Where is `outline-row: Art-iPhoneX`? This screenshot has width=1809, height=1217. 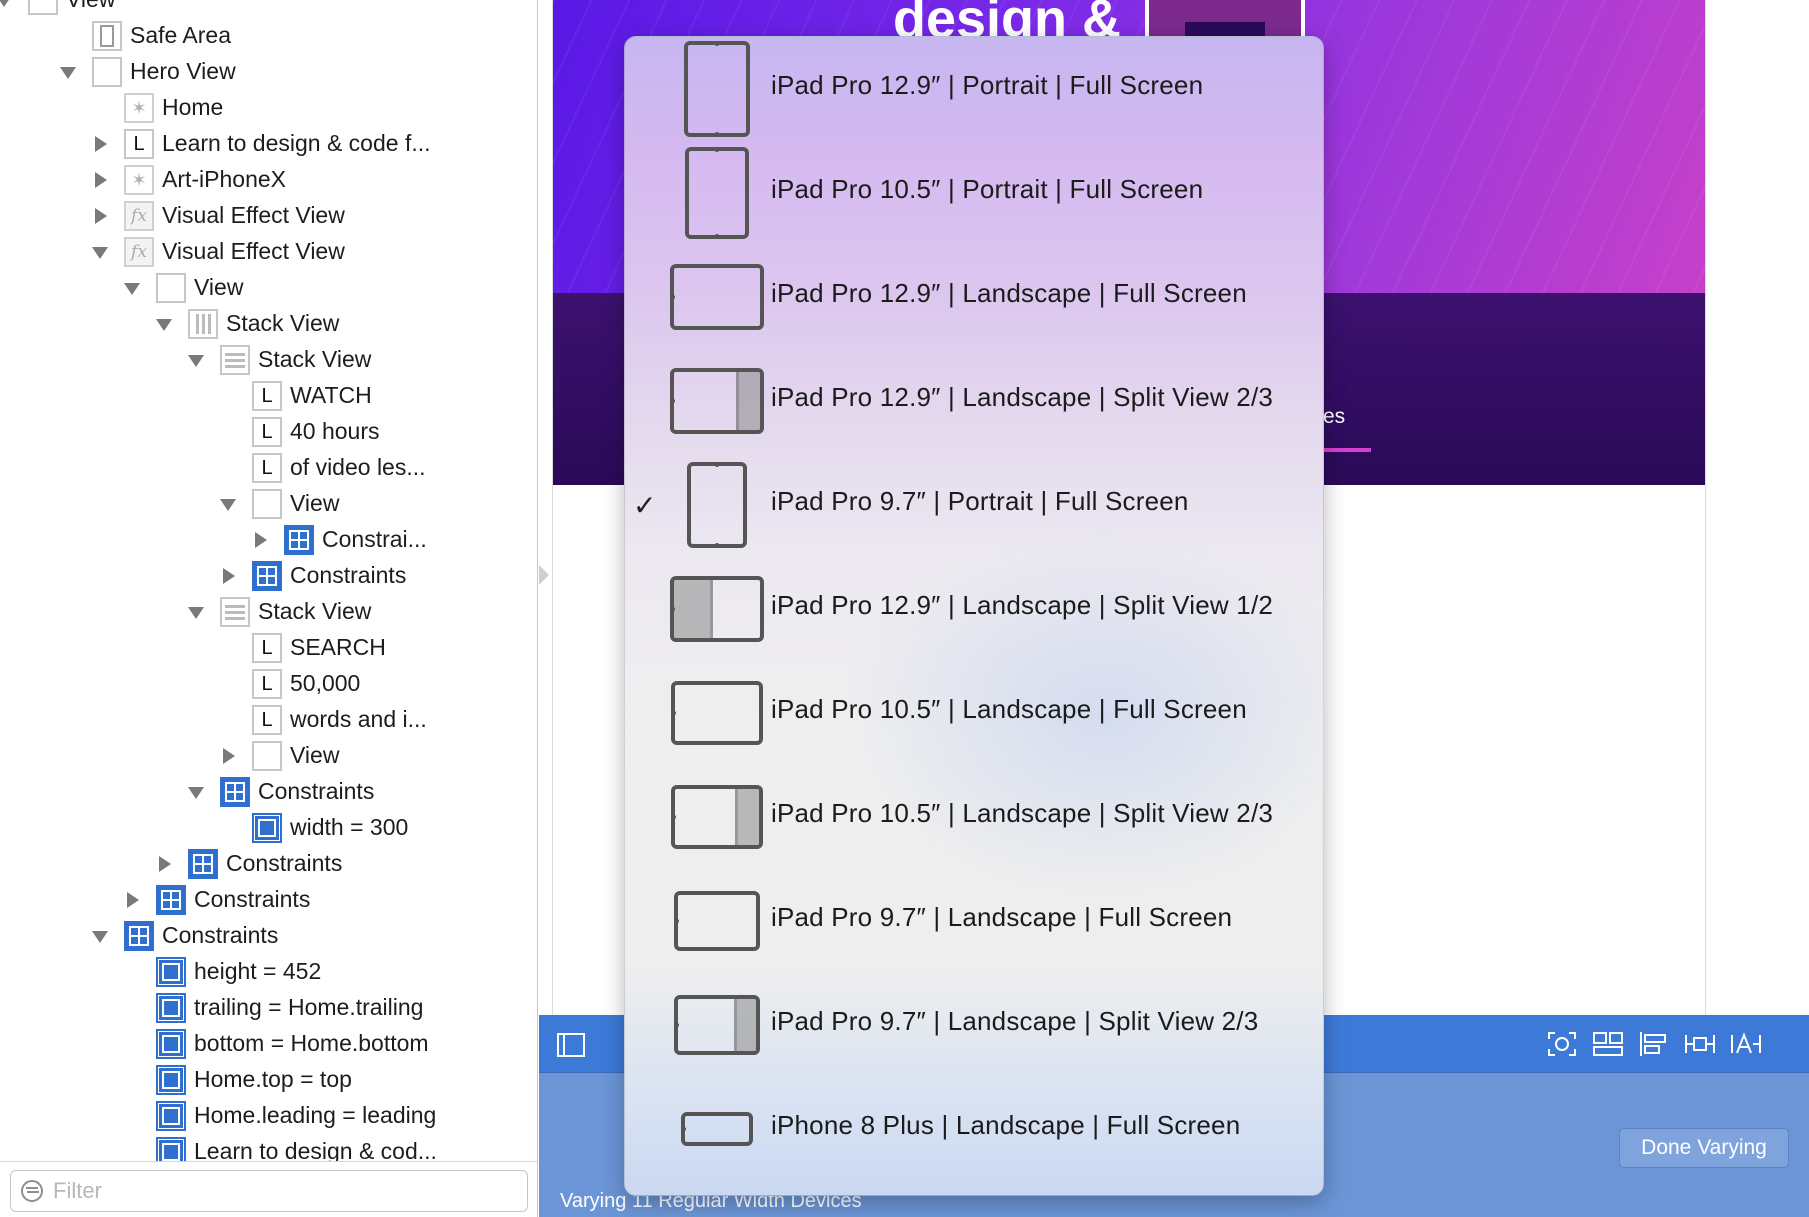 outline-row: Art-iPhoneX is located at coordinates (268, 180).